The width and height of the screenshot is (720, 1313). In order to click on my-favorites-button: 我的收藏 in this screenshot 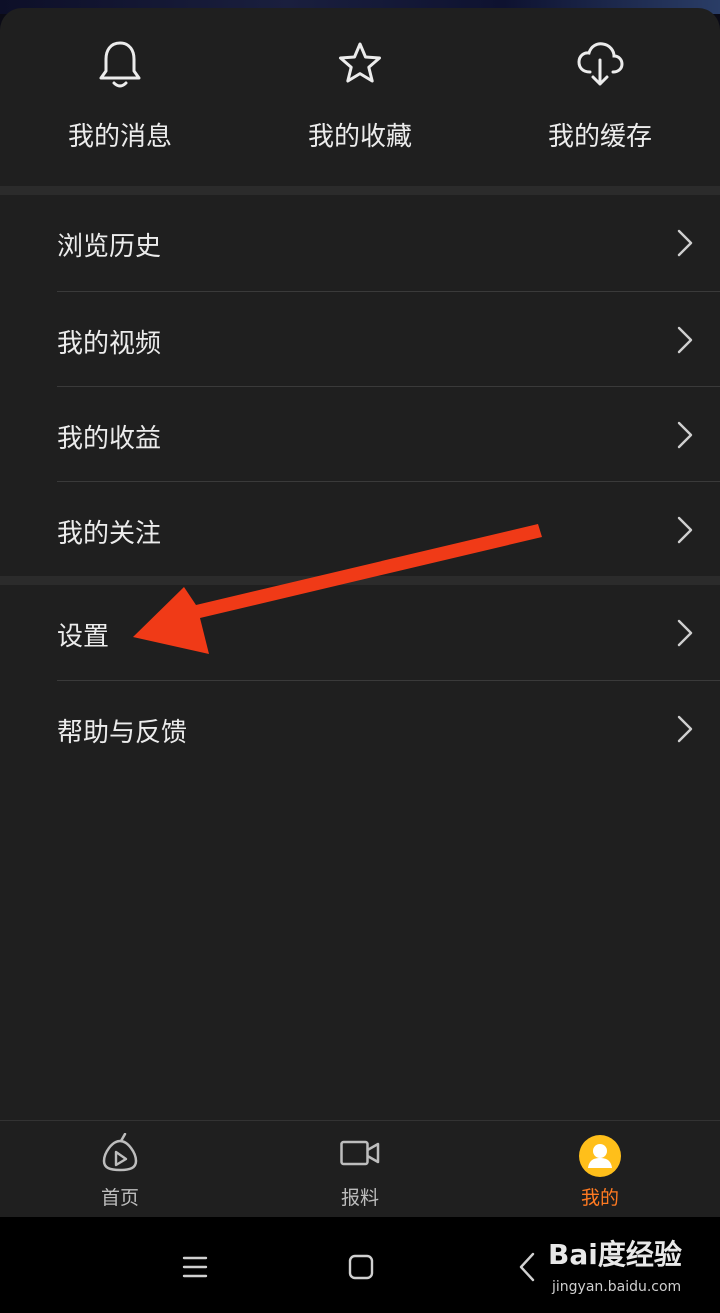, I will do `click(360, 97)`.